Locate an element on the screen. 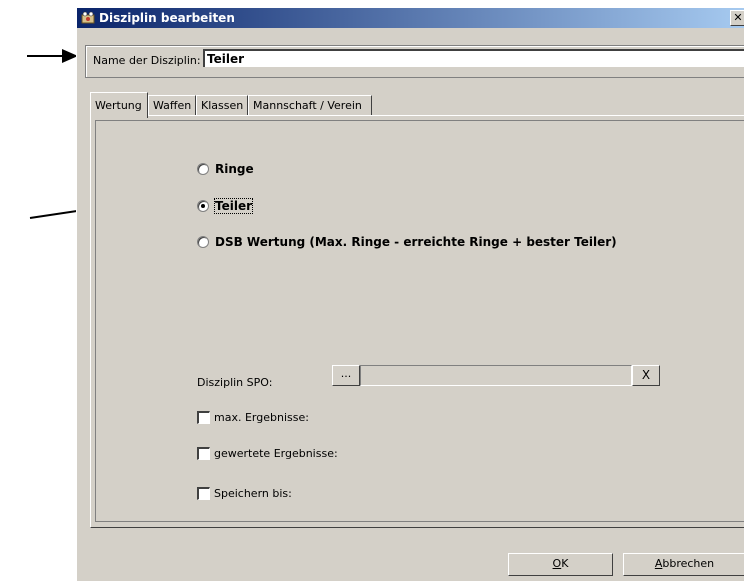 The image size is (744, 581). cancel-button: Abbrechen is located at coordinates (683, 564).